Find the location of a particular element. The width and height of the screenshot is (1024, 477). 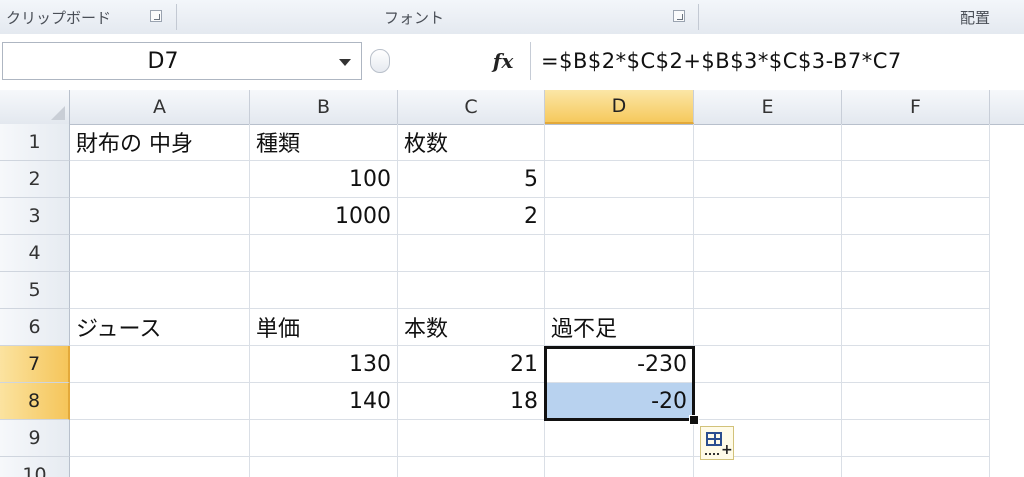

insert-function-icon: fx is located at coordinates (503, 61).